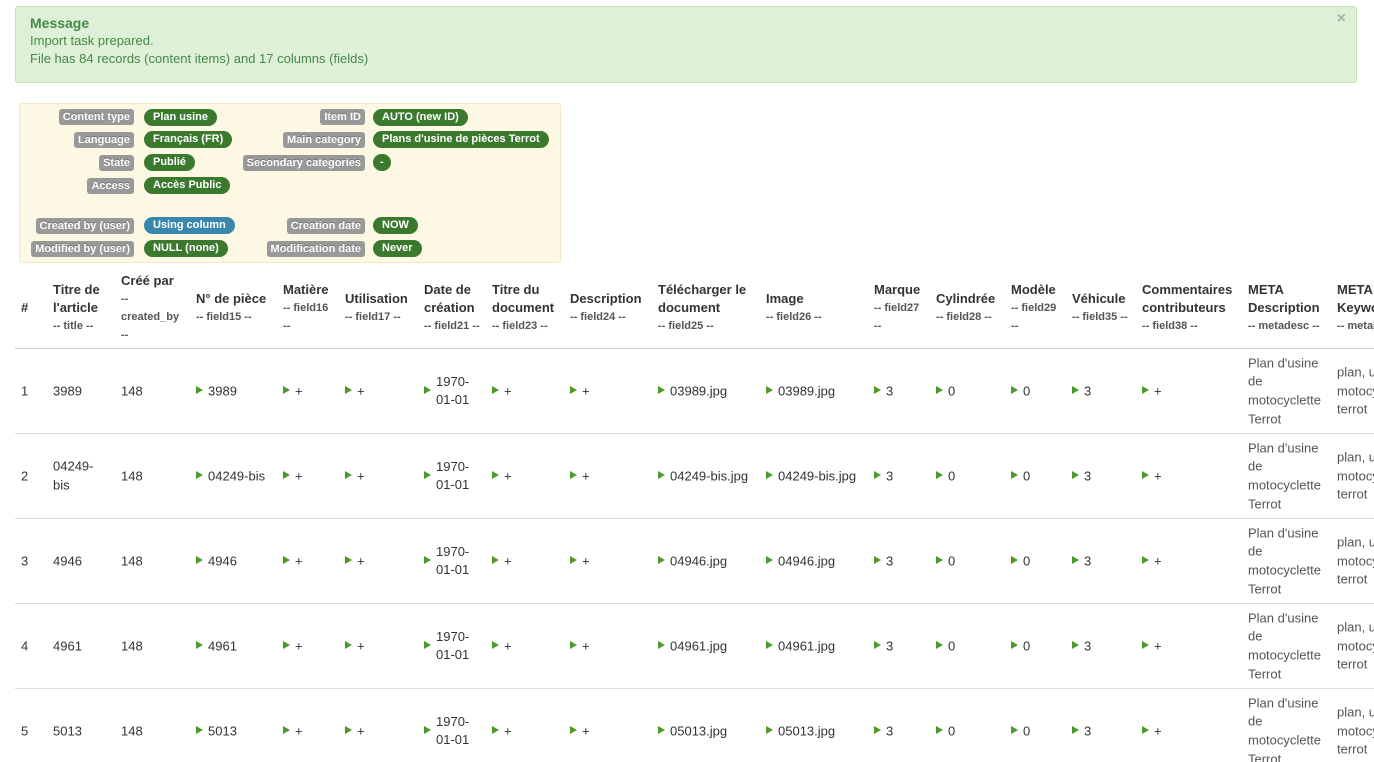 This screenshot has height=762, width=1374. I want to click on column-header: Marque -- field27 --, so click(899, 308).